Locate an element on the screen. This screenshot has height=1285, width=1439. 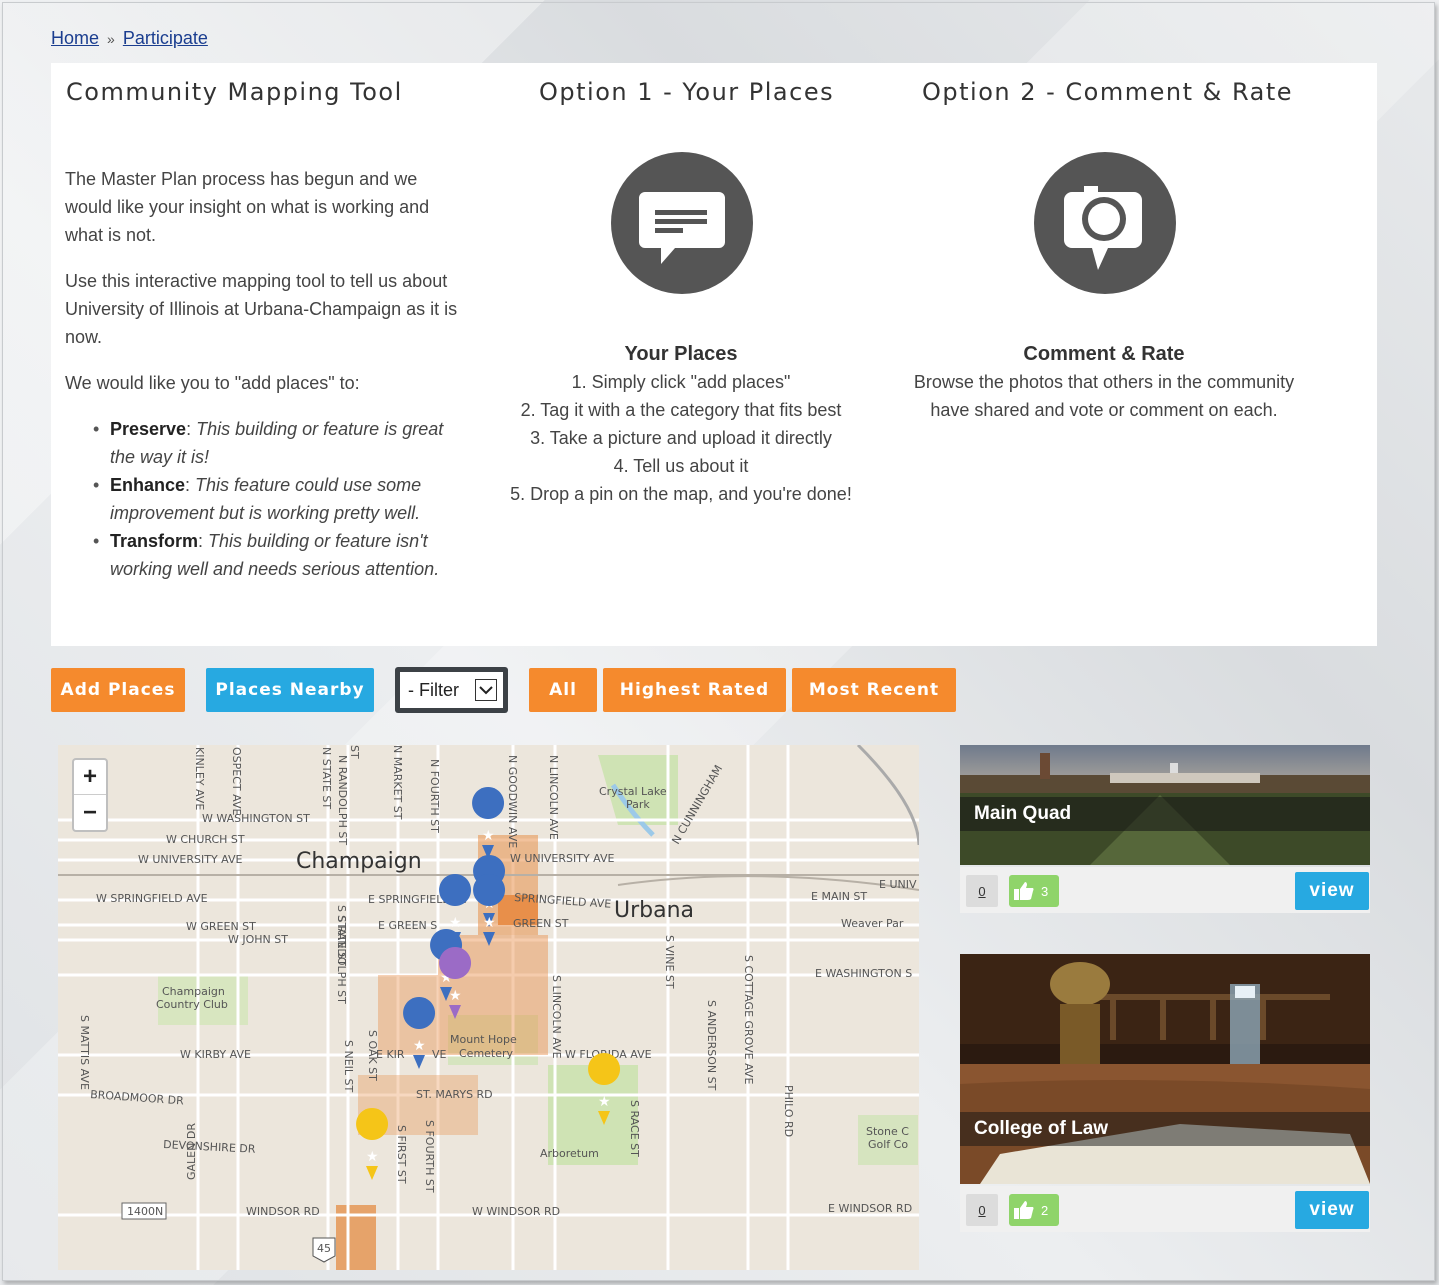
option2-heading: Comment & Rate is located at coordinates (1104, 354).